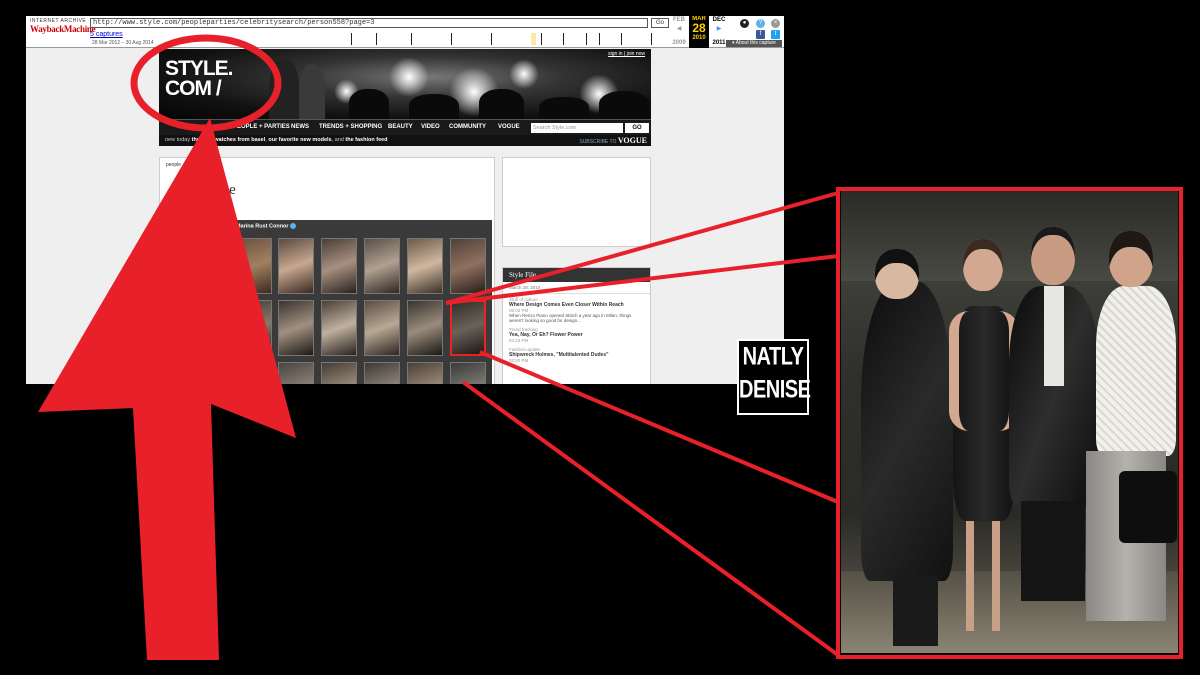 The height and width of the screenshot is (675, 1200). I want to click on nav-news: NEWS, so click(300, 127).